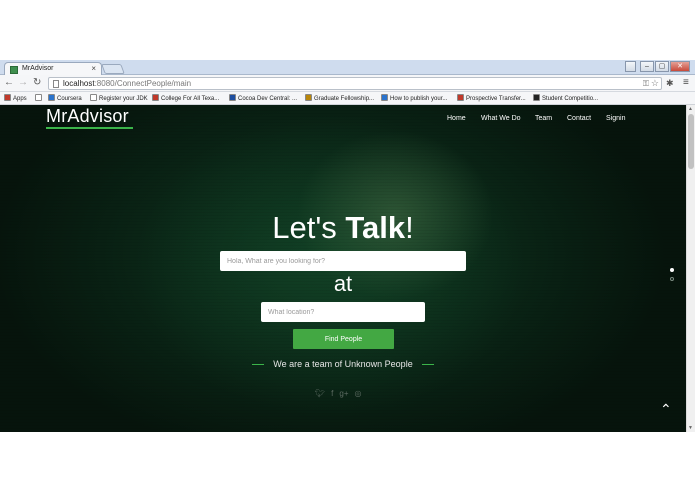 The image size is (695, 494). Describe the element at coordinates (579, 118) in the screenshot. I see `nav-contact: Contact` at that location.